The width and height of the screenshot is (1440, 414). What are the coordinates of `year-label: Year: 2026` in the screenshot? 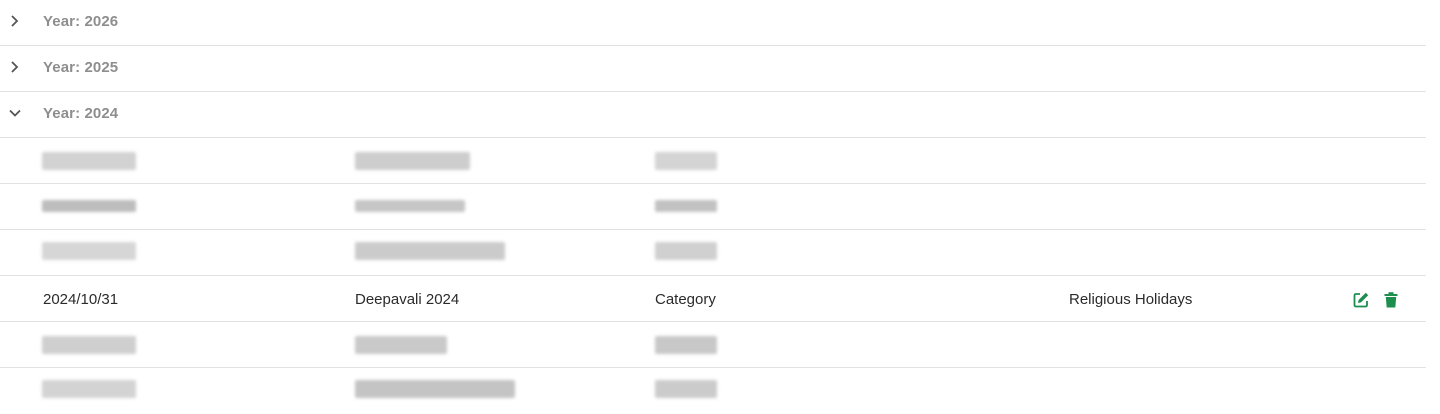 It's located at (81, 21).